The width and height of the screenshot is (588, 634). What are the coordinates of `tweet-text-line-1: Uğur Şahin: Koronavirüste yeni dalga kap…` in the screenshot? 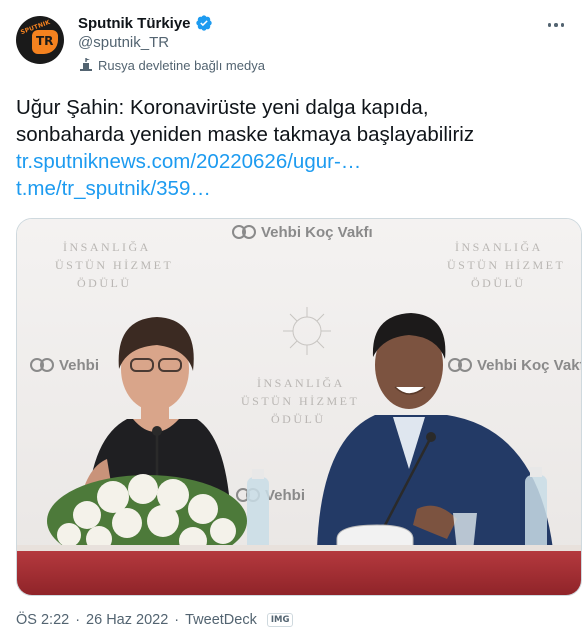 It's located at (222, 107).